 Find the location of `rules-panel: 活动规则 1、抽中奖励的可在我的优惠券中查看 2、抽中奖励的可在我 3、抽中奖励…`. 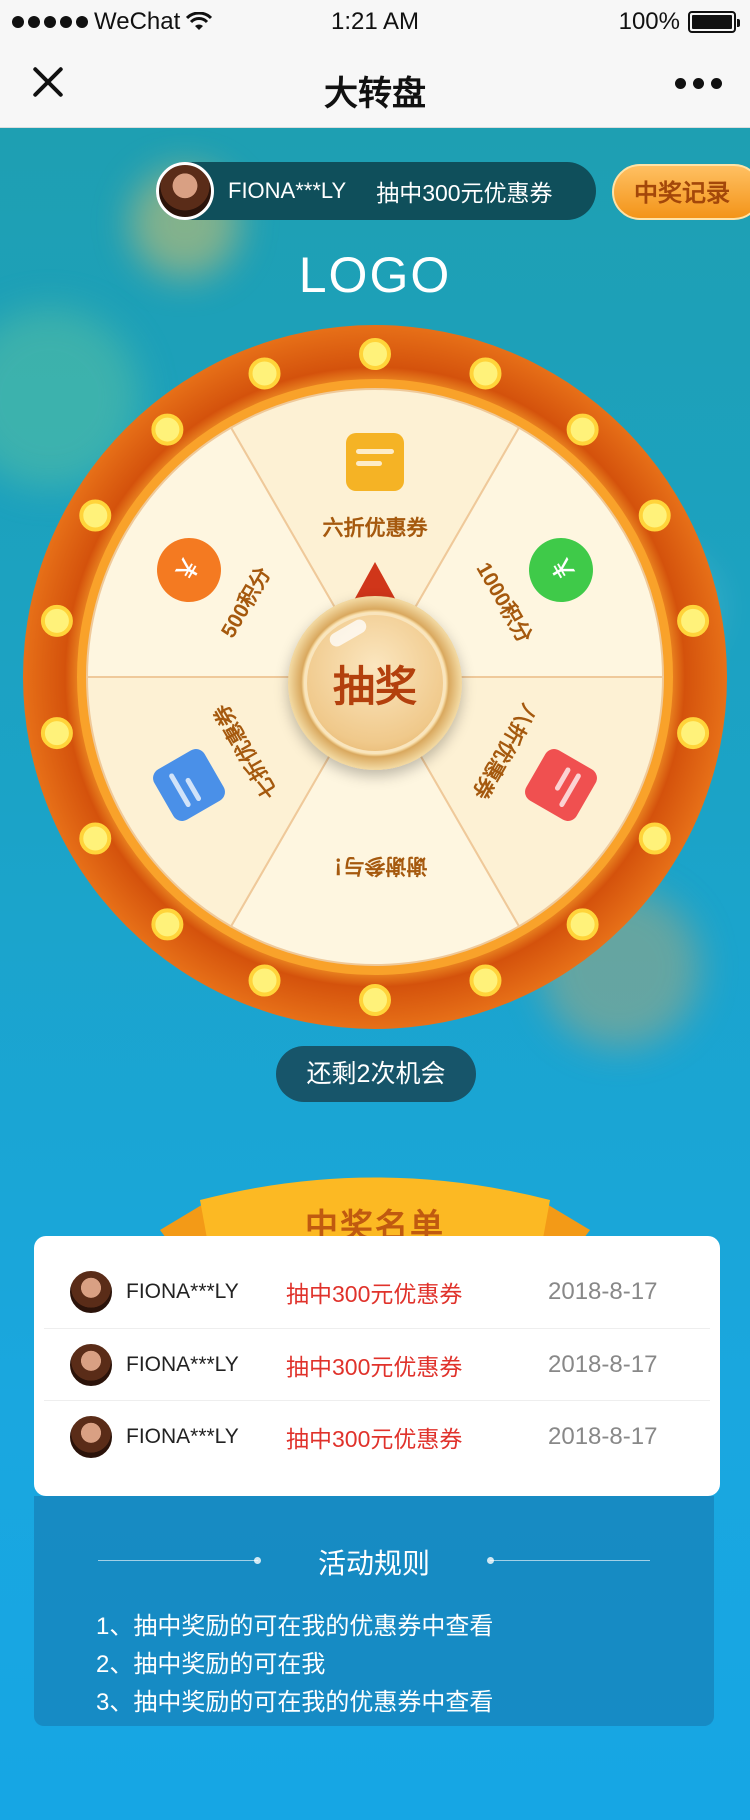

rules-panel: 活动规则 1、抽中奖励的可在我的优惠券中查看 2、抽中奖励的可在我 3、抽中奖励… is located at coordinates (374, 1611).